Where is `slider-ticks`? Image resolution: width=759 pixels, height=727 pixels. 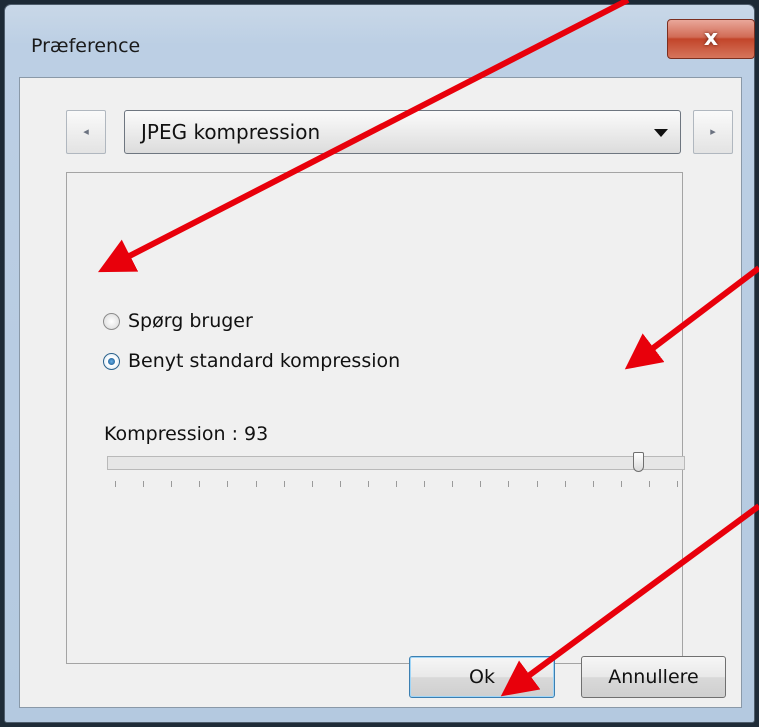
slider-ticks is located at coordinates (396, 485).